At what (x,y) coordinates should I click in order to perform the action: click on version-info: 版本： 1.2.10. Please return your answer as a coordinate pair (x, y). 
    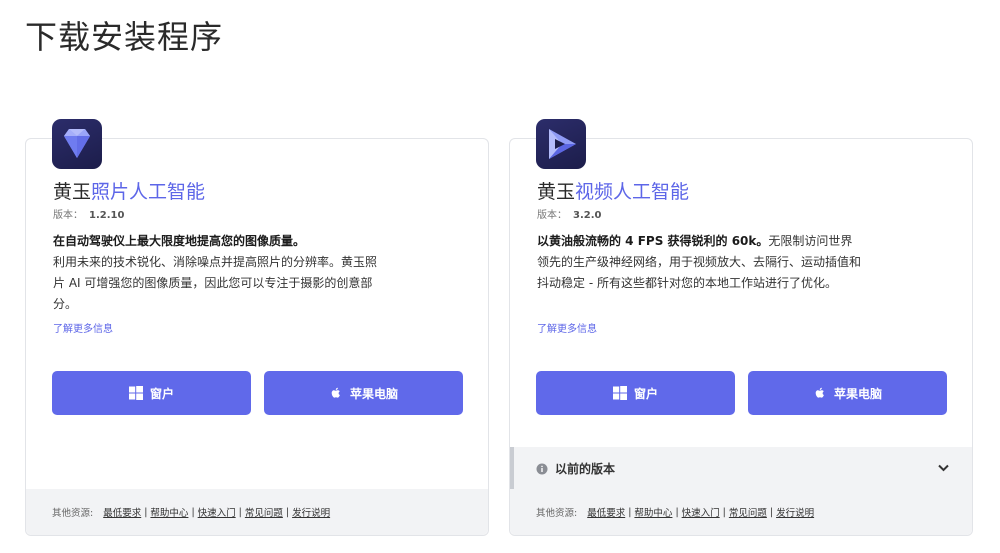
    Looking at the image, I should click on (88, 213).